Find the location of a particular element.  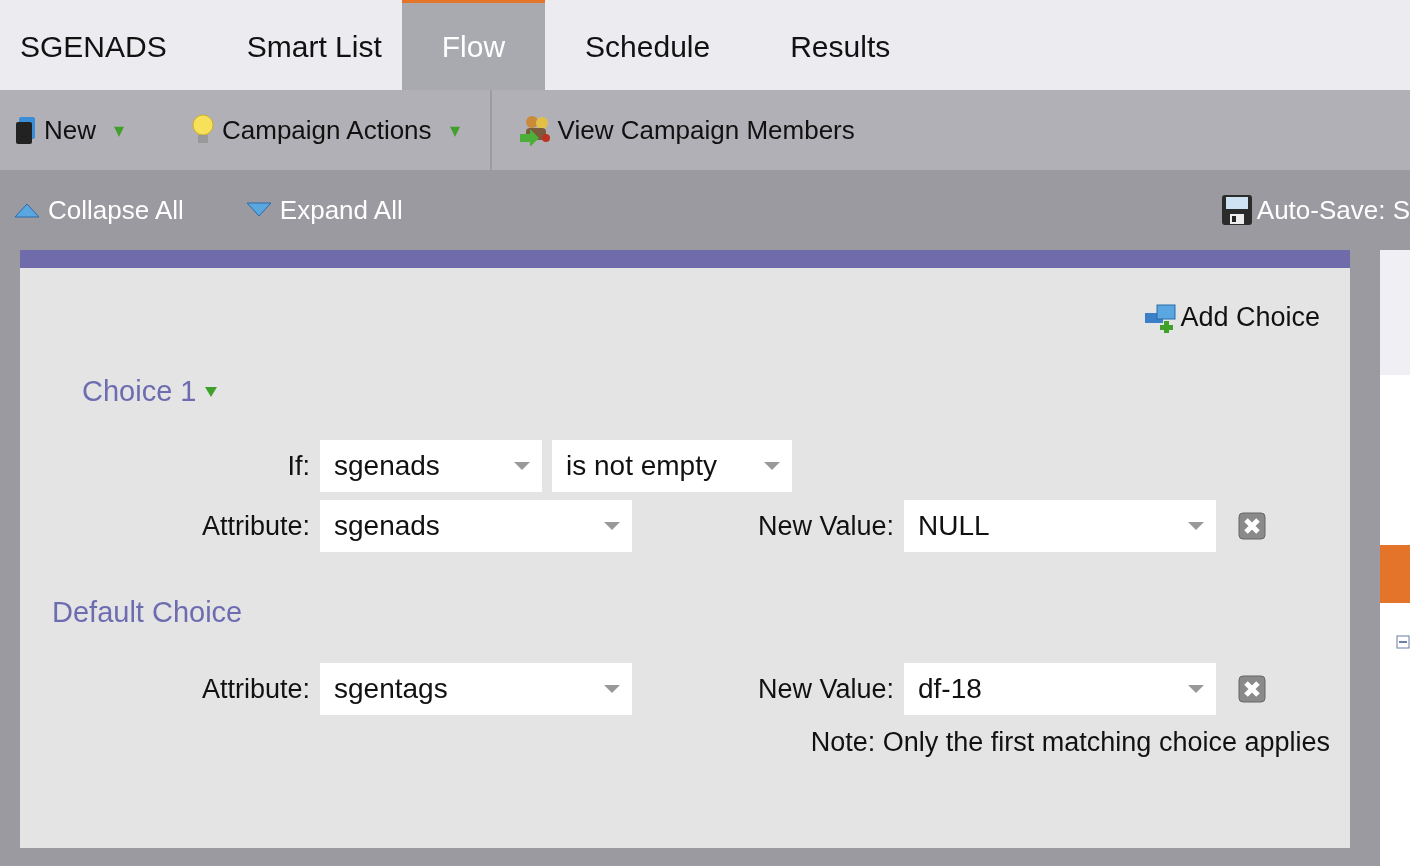

caret-icon is located at coordinates (211, 391).